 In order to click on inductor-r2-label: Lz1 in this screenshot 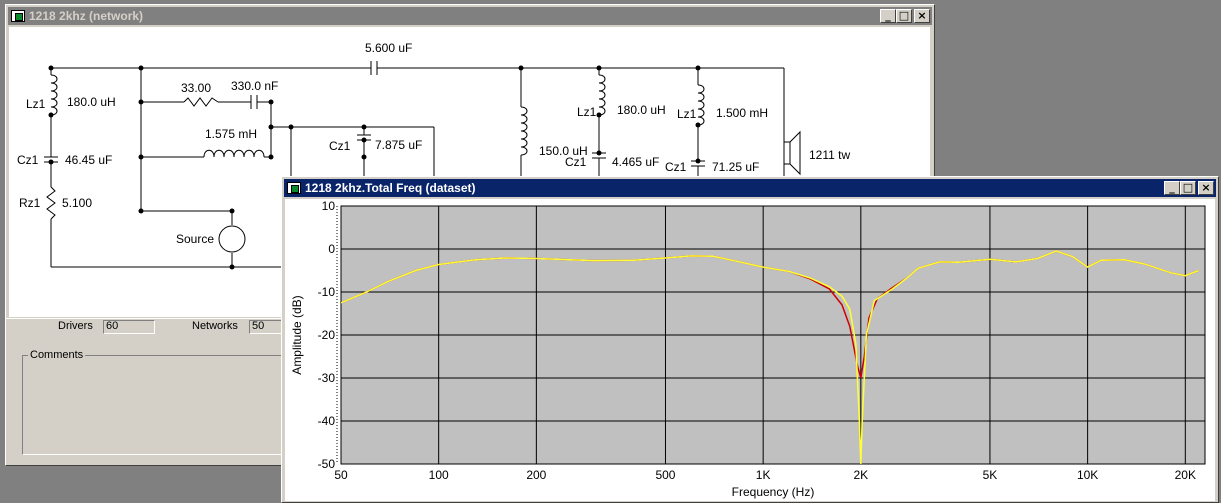, I will do `click(686, 114)`.